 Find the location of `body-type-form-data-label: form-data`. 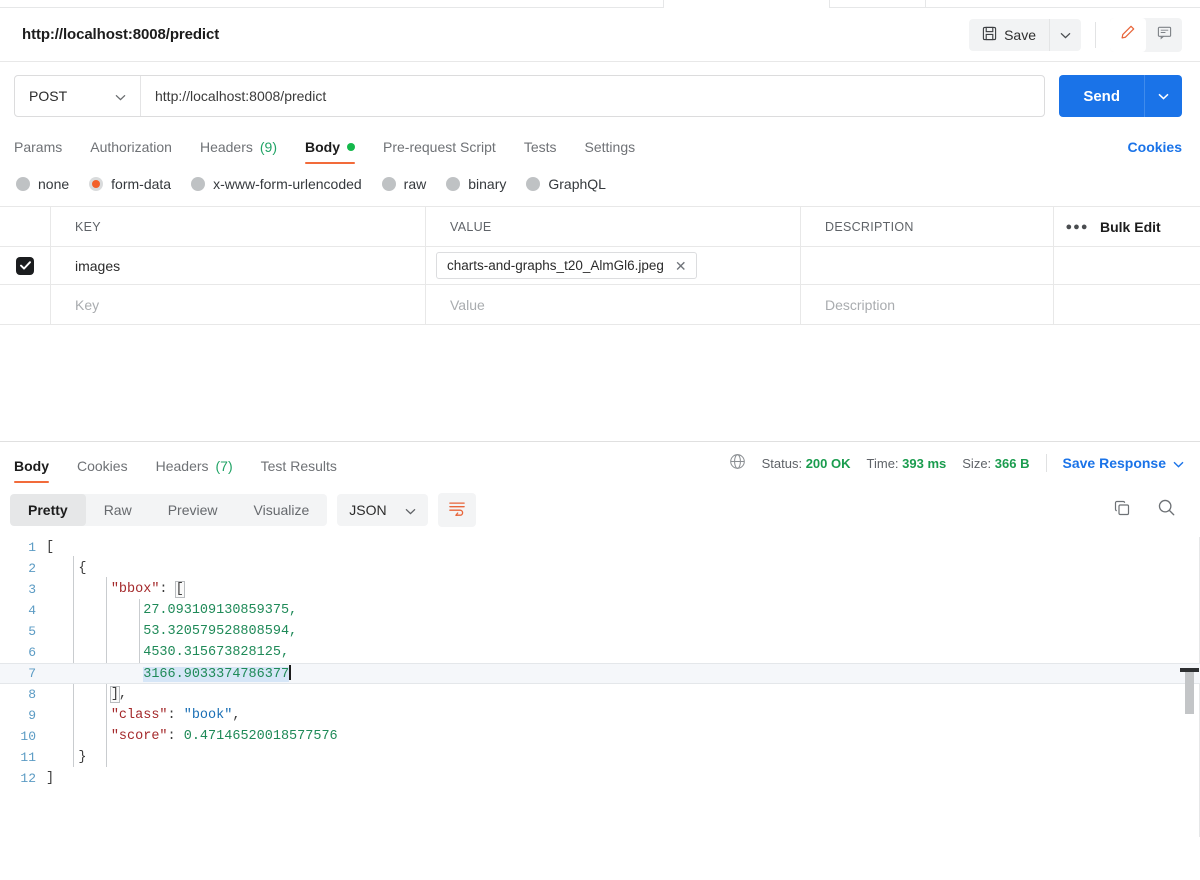

body-type-form-data-label: form-data is located at coordinates (141, 184).